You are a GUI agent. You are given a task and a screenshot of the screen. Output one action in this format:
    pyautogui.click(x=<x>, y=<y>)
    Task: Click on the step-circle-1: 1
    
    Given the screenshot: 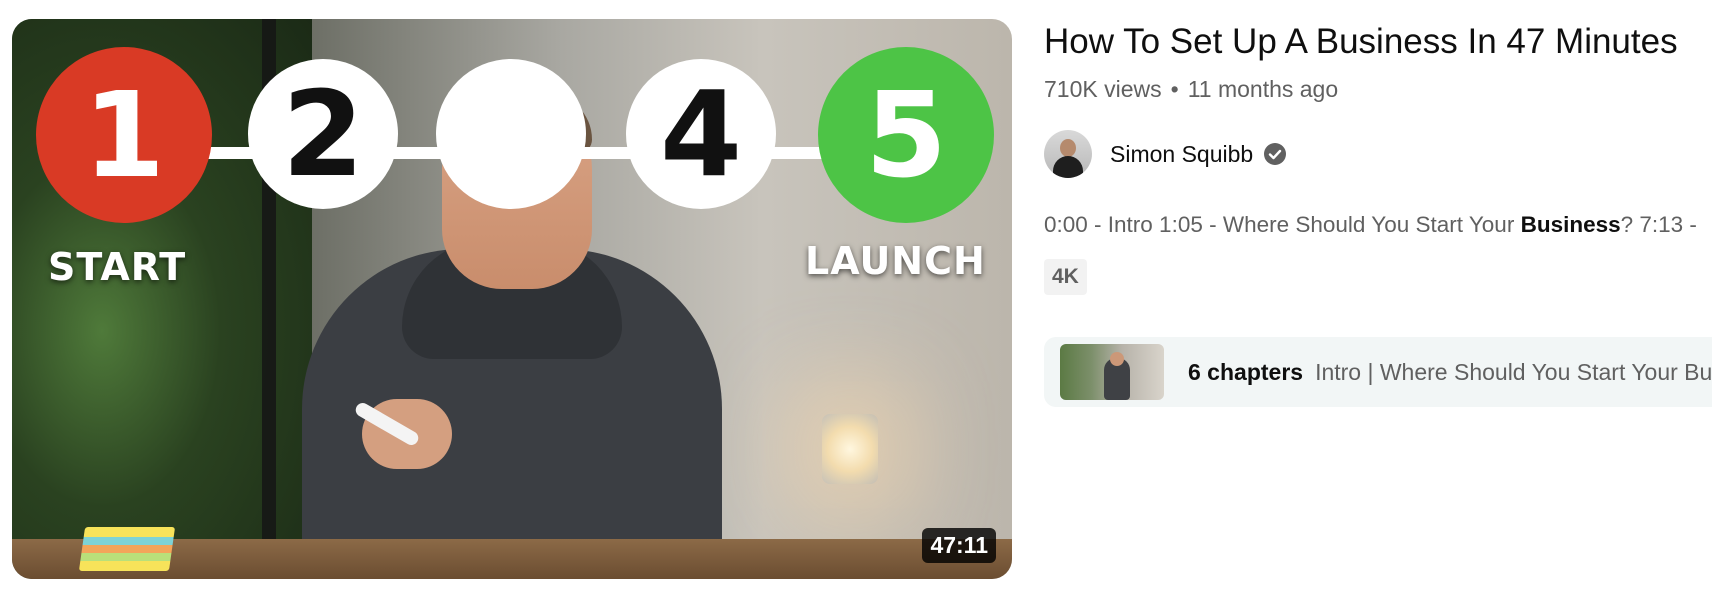 What is the action you would take?
    pyautogui.click(x=124, y=135)
    